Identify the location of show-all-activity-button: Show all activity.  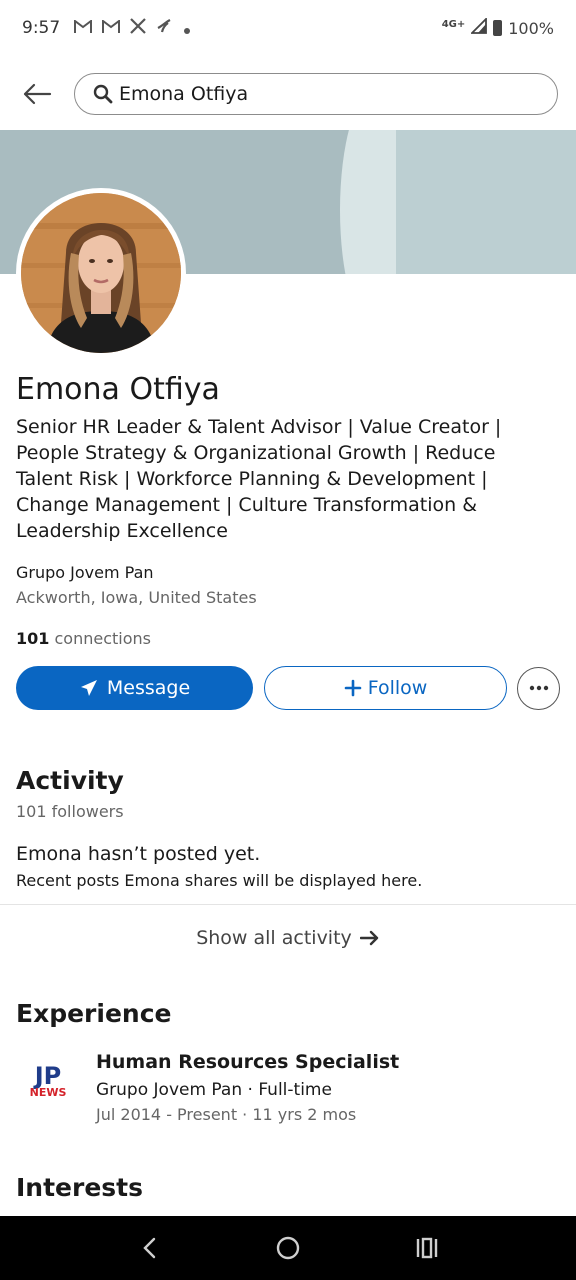
(288, 938).